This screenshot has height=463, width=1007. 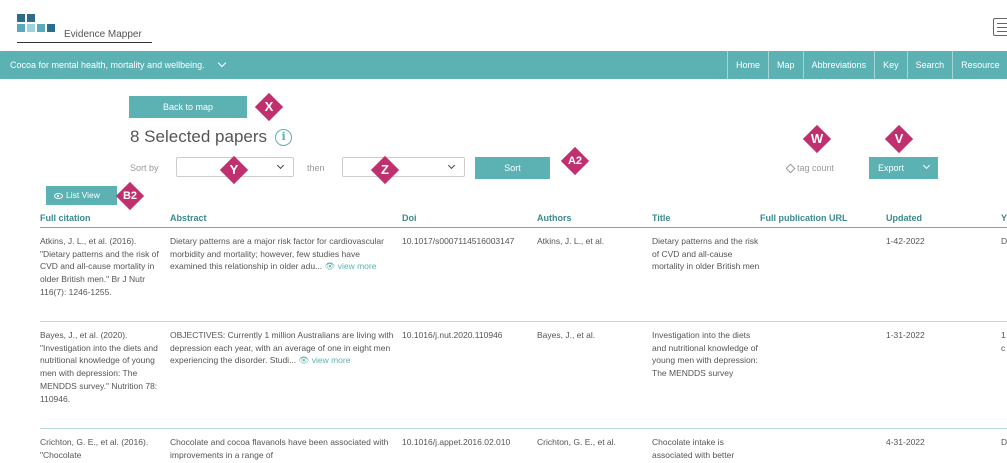 What do you see at coordinates (1003, 341) in the screenshot?
I see `cell-extra: 1 c` at bounding box center [1003, 341].